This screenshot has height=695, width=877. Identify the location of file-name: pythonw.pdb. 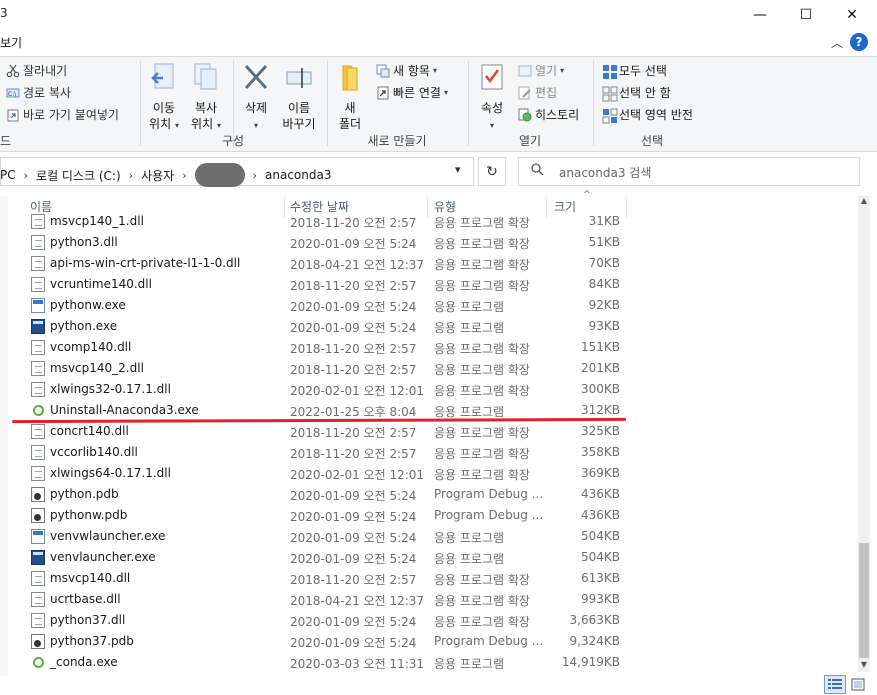
(89, 515).